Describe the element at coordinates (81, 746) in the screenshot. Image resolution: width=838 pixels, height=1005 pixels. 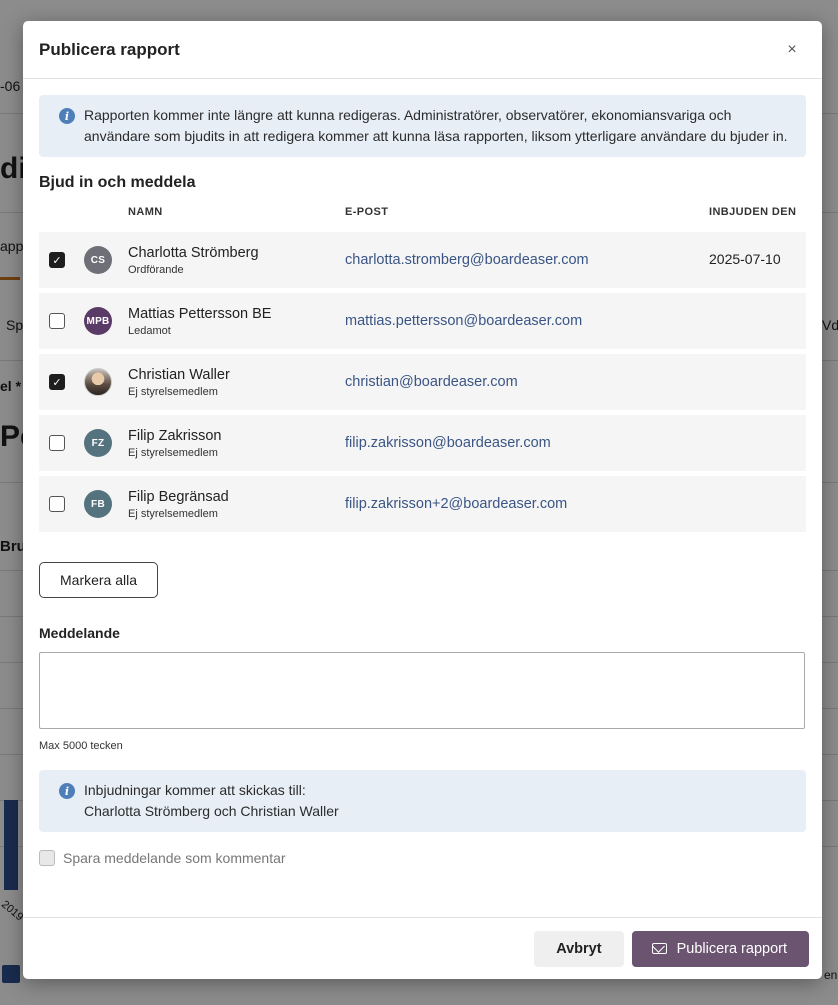
I see `message-hint: Max 5000 tecken` at that location.